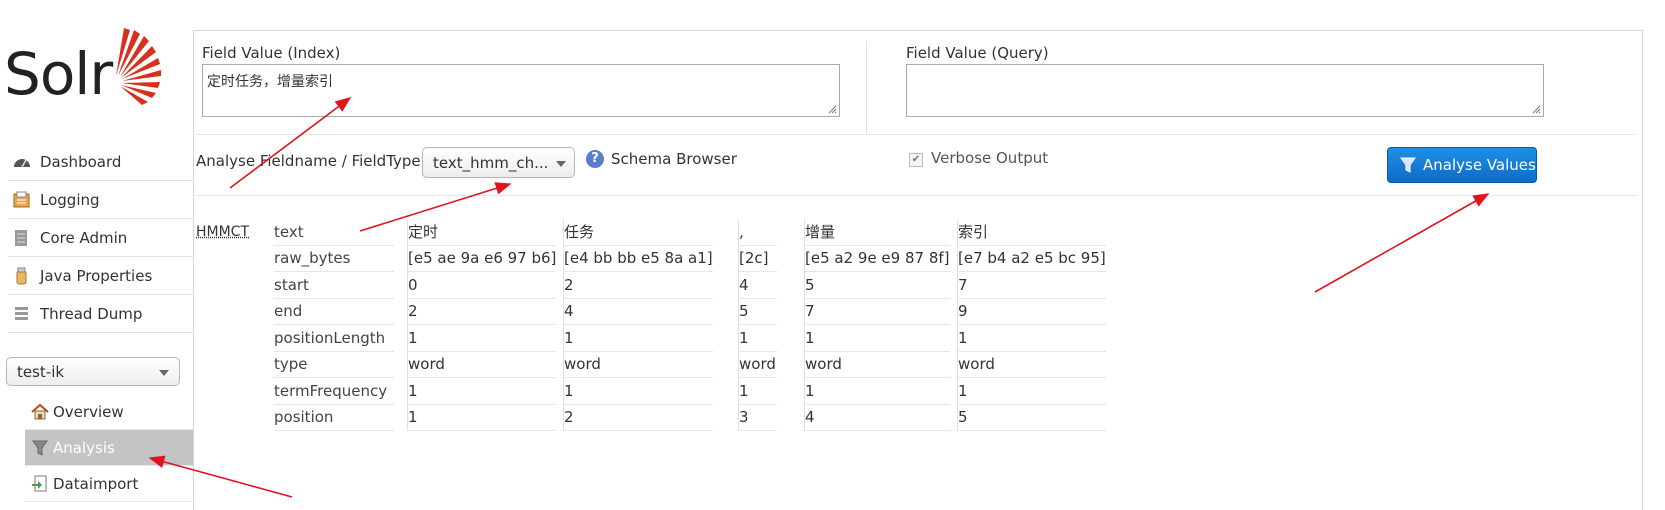  I want to click on attr-name: start, so click(334, 285).